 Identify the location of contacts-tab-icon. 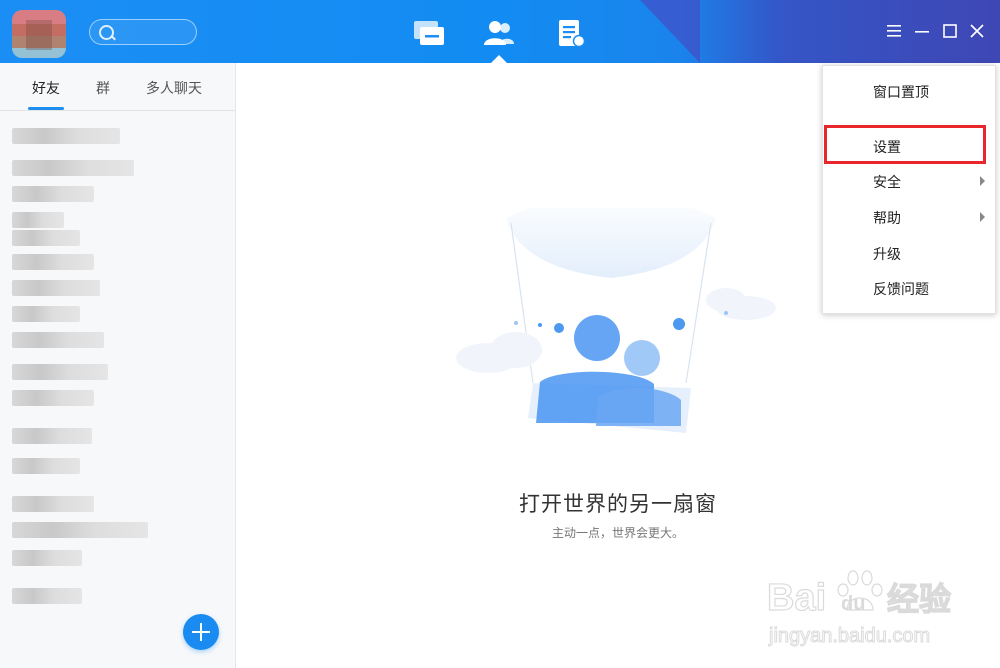
(499, 33).